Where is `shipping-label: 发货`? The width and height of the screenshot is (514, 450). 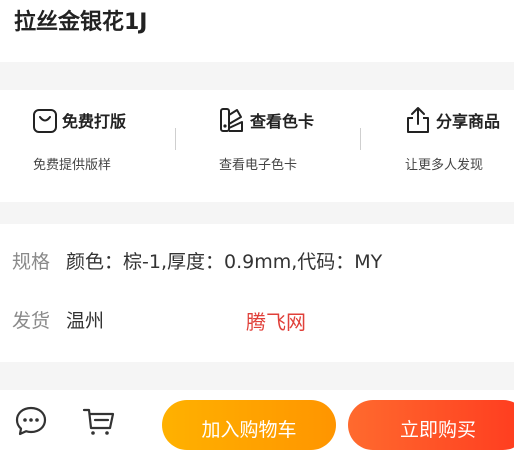
shipping-label: 发货 is located at coordinates (31, 320).